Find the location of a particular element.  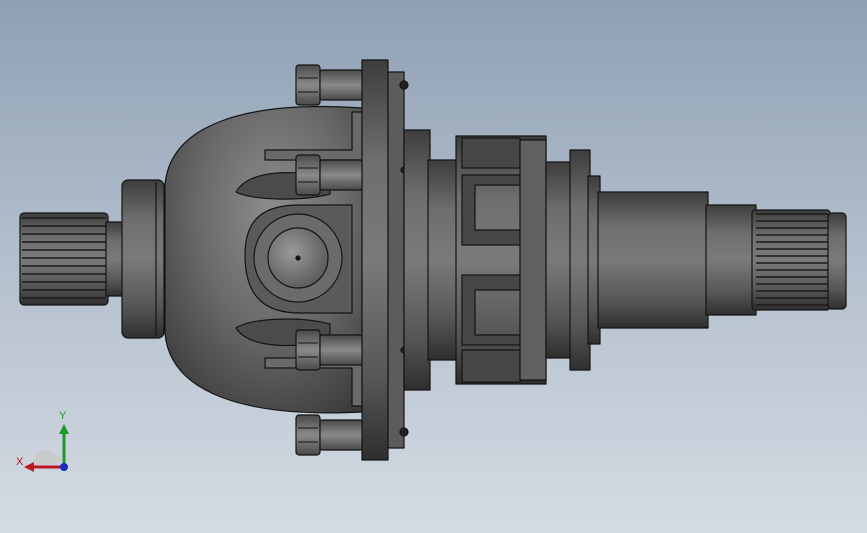

coordinate-triad: Y X is located at coordinates (45, 445).